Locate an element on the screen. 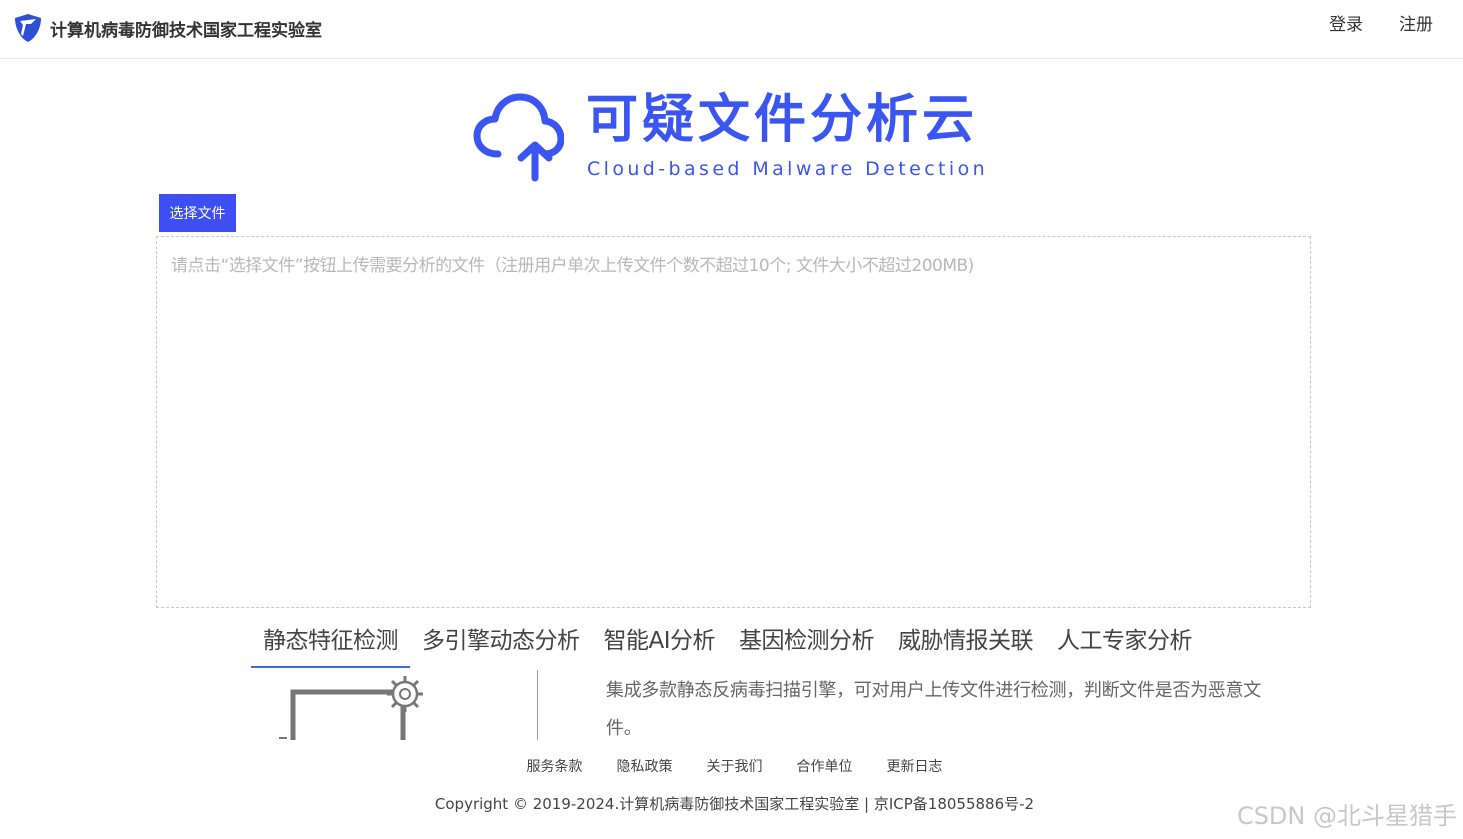  logo-link: 计算机病毒防御技术国家工程实验室 is located at coordinates (167, 28).